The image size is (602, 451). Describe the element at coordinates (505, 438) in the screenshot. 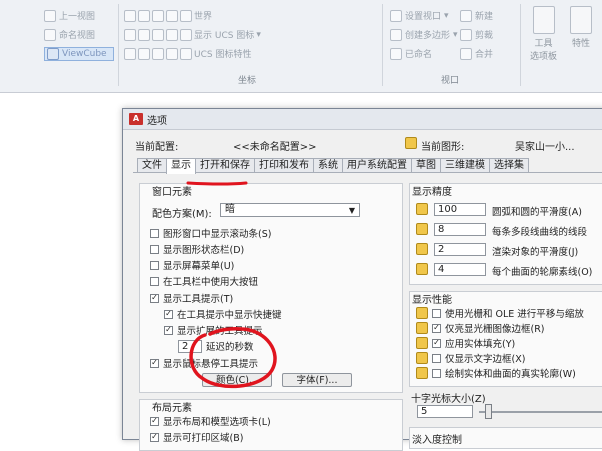

I see `fade-control-group: 淡入度控制` at that location.